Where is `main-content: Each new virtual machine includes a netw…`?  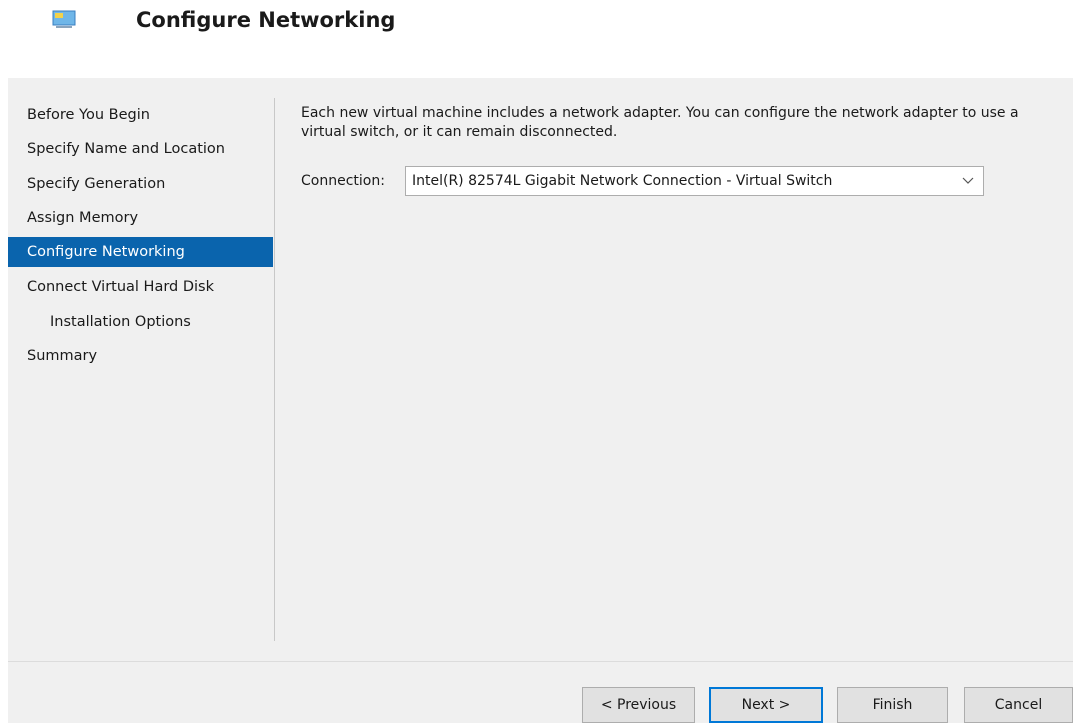 main-content: Each new virtual machine includes a netw… is located at coordinates (686, 150).